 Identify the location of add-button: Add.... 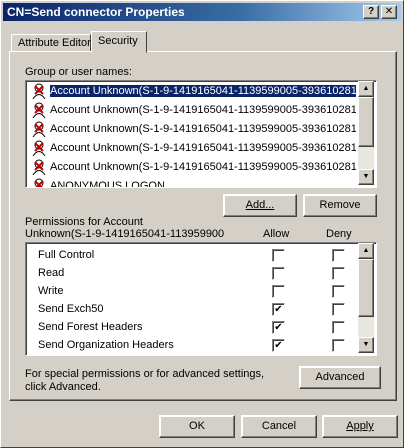
(260, 205).